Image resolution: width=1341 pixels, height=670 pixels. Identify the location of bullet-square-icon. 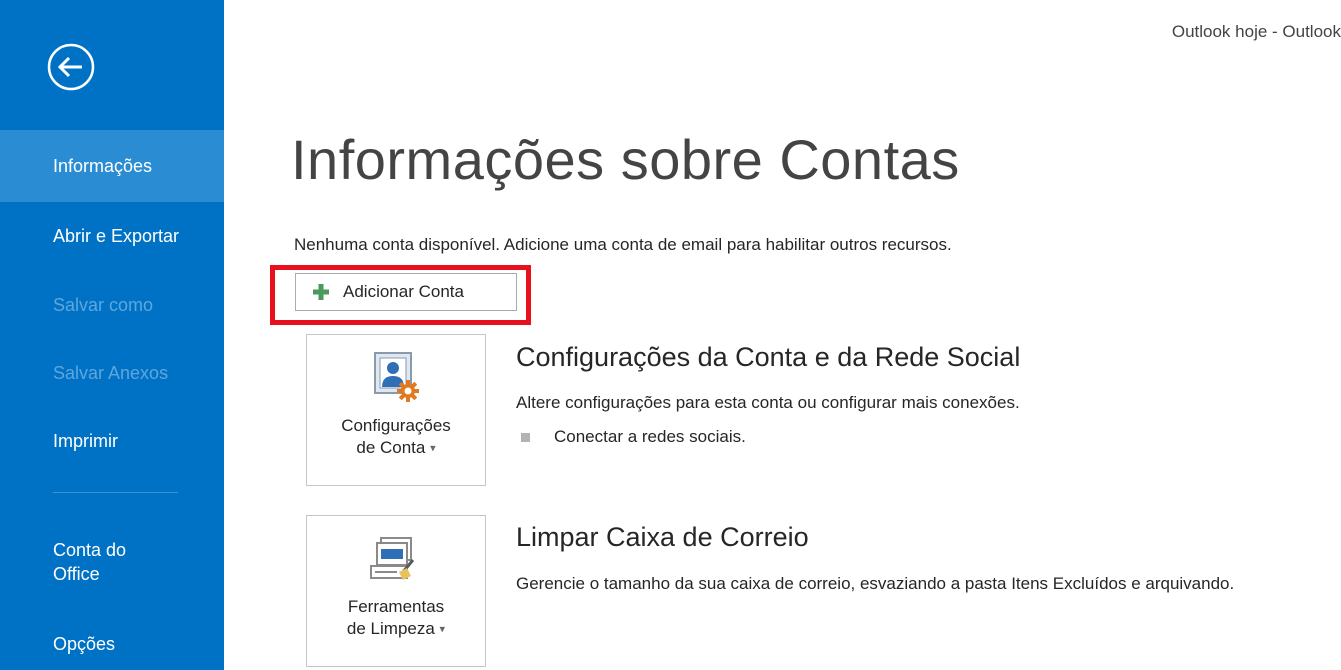
(525, 437).